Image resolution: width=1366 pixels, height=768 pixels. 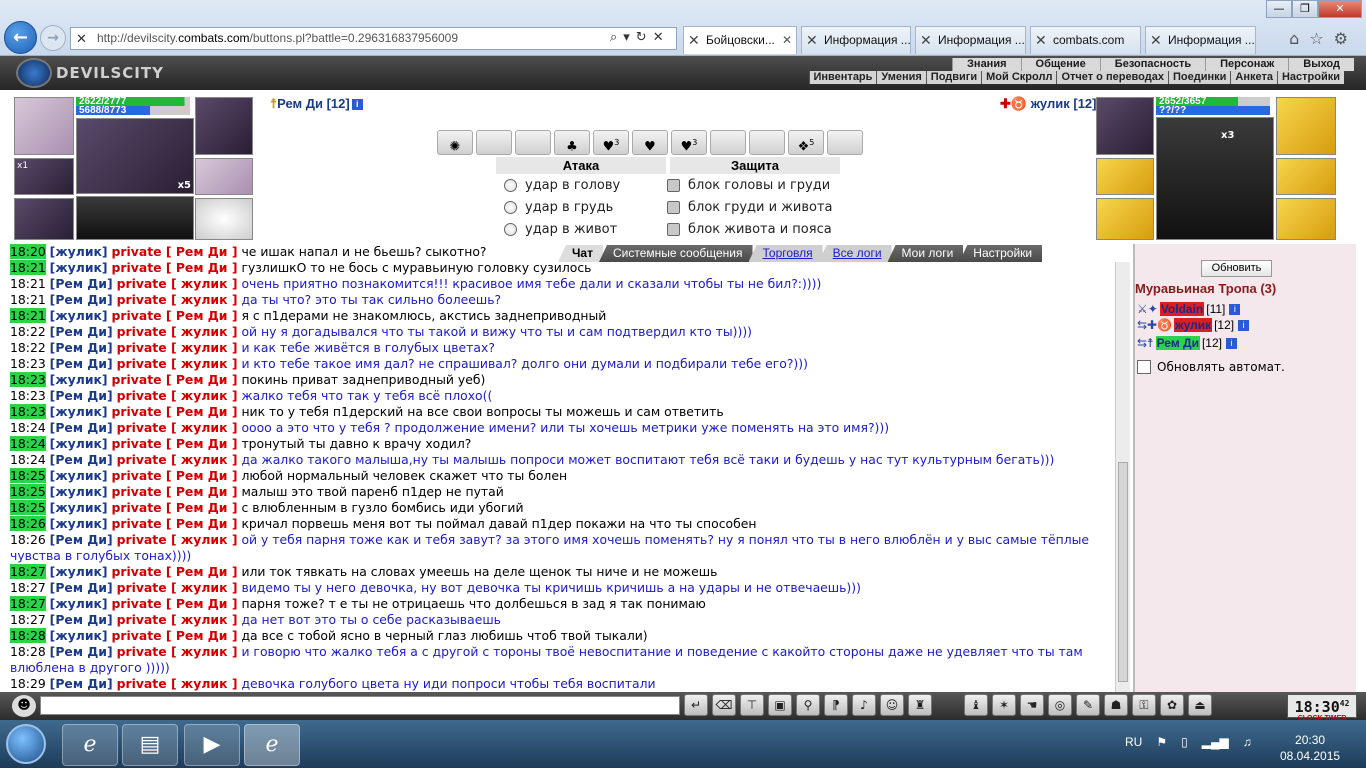 What do you see at coordinates (749, 229) in the screenshot?
I see `defense-option: блок живота и пояса` at bounding box center [749, 229].